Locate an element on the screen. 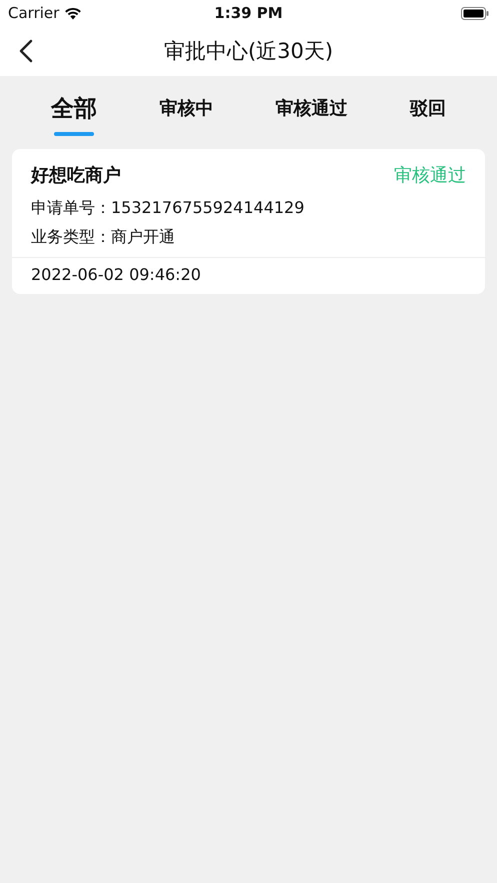  page-title: 审批中心(近30天) is located at coordinates (249, 51).